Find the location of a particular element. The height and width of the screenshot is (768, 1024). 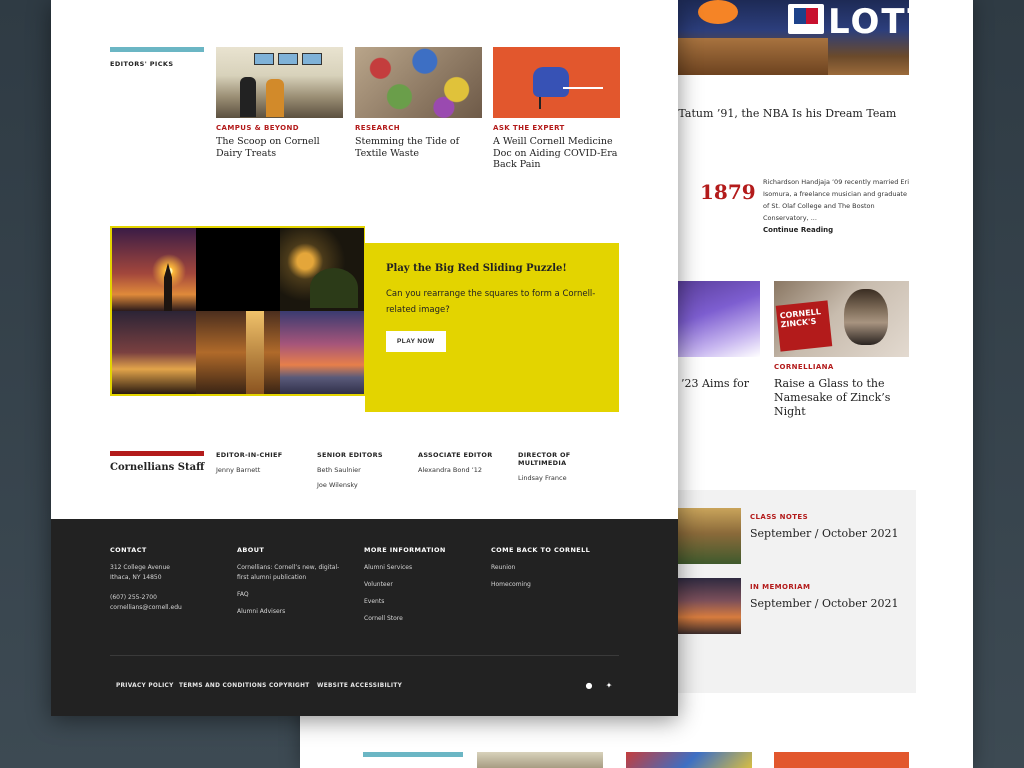

footer-heading: MORE INFORMATION is located at coordinates (405, 550).